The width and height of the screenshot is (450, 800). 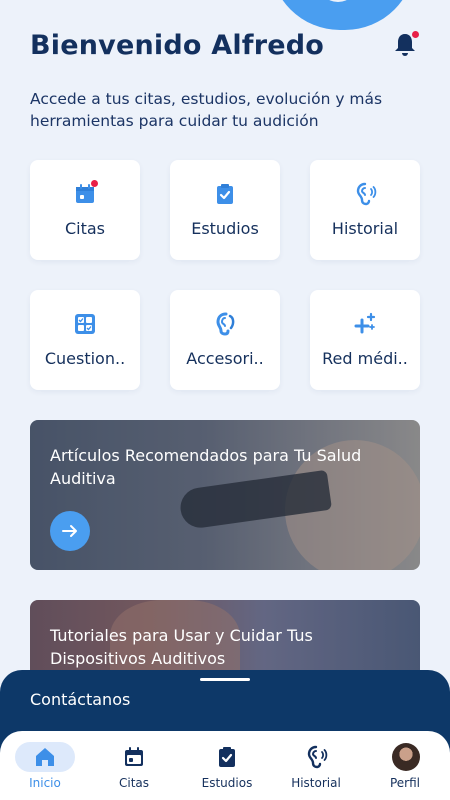 I want to click on card-arrow-button, so click(x=70, y=531).